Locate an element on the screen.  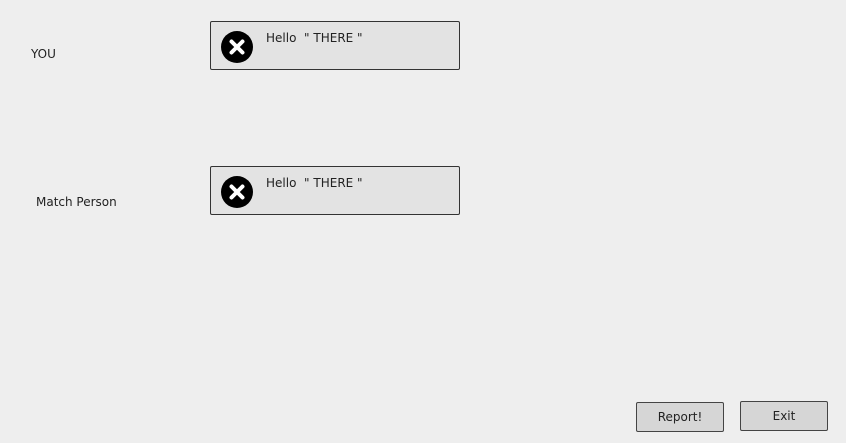
match-person-message-box: Hello " THERE " is located at coordinates (335, 190).